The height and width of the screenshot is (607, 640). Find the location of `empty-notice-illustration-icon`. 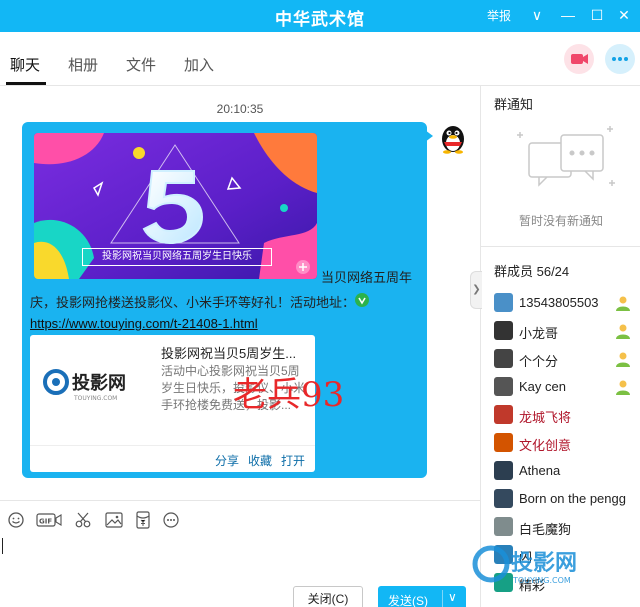

empty-notice-illustration-icon is located at coordinates (566, 156).